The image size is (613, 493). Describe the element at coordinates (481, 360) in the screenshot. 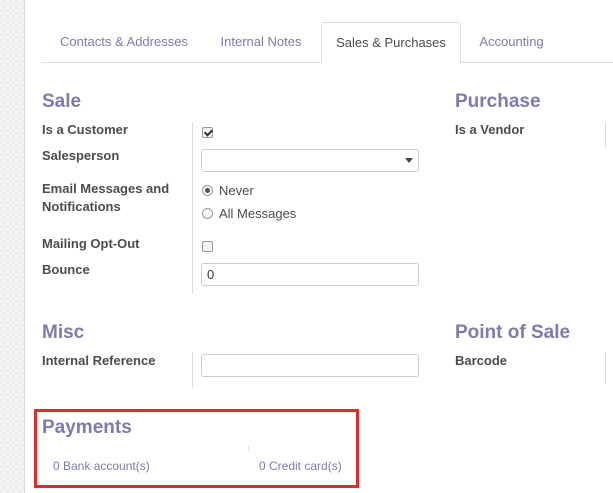

I see `barcode-label: Barcode` at that location.